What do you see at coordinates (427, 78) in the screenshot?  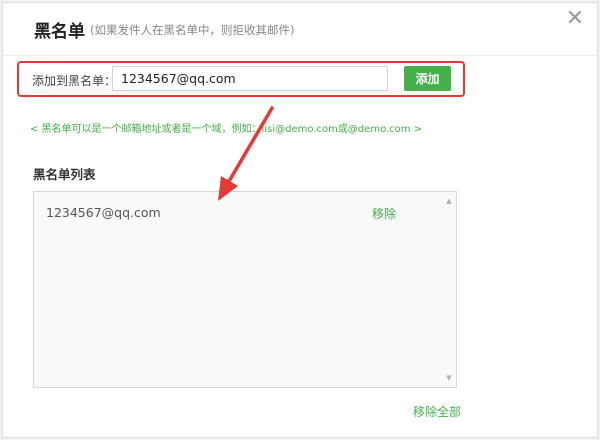 I see `add-button: 添加` at bounding box center [427, 78].